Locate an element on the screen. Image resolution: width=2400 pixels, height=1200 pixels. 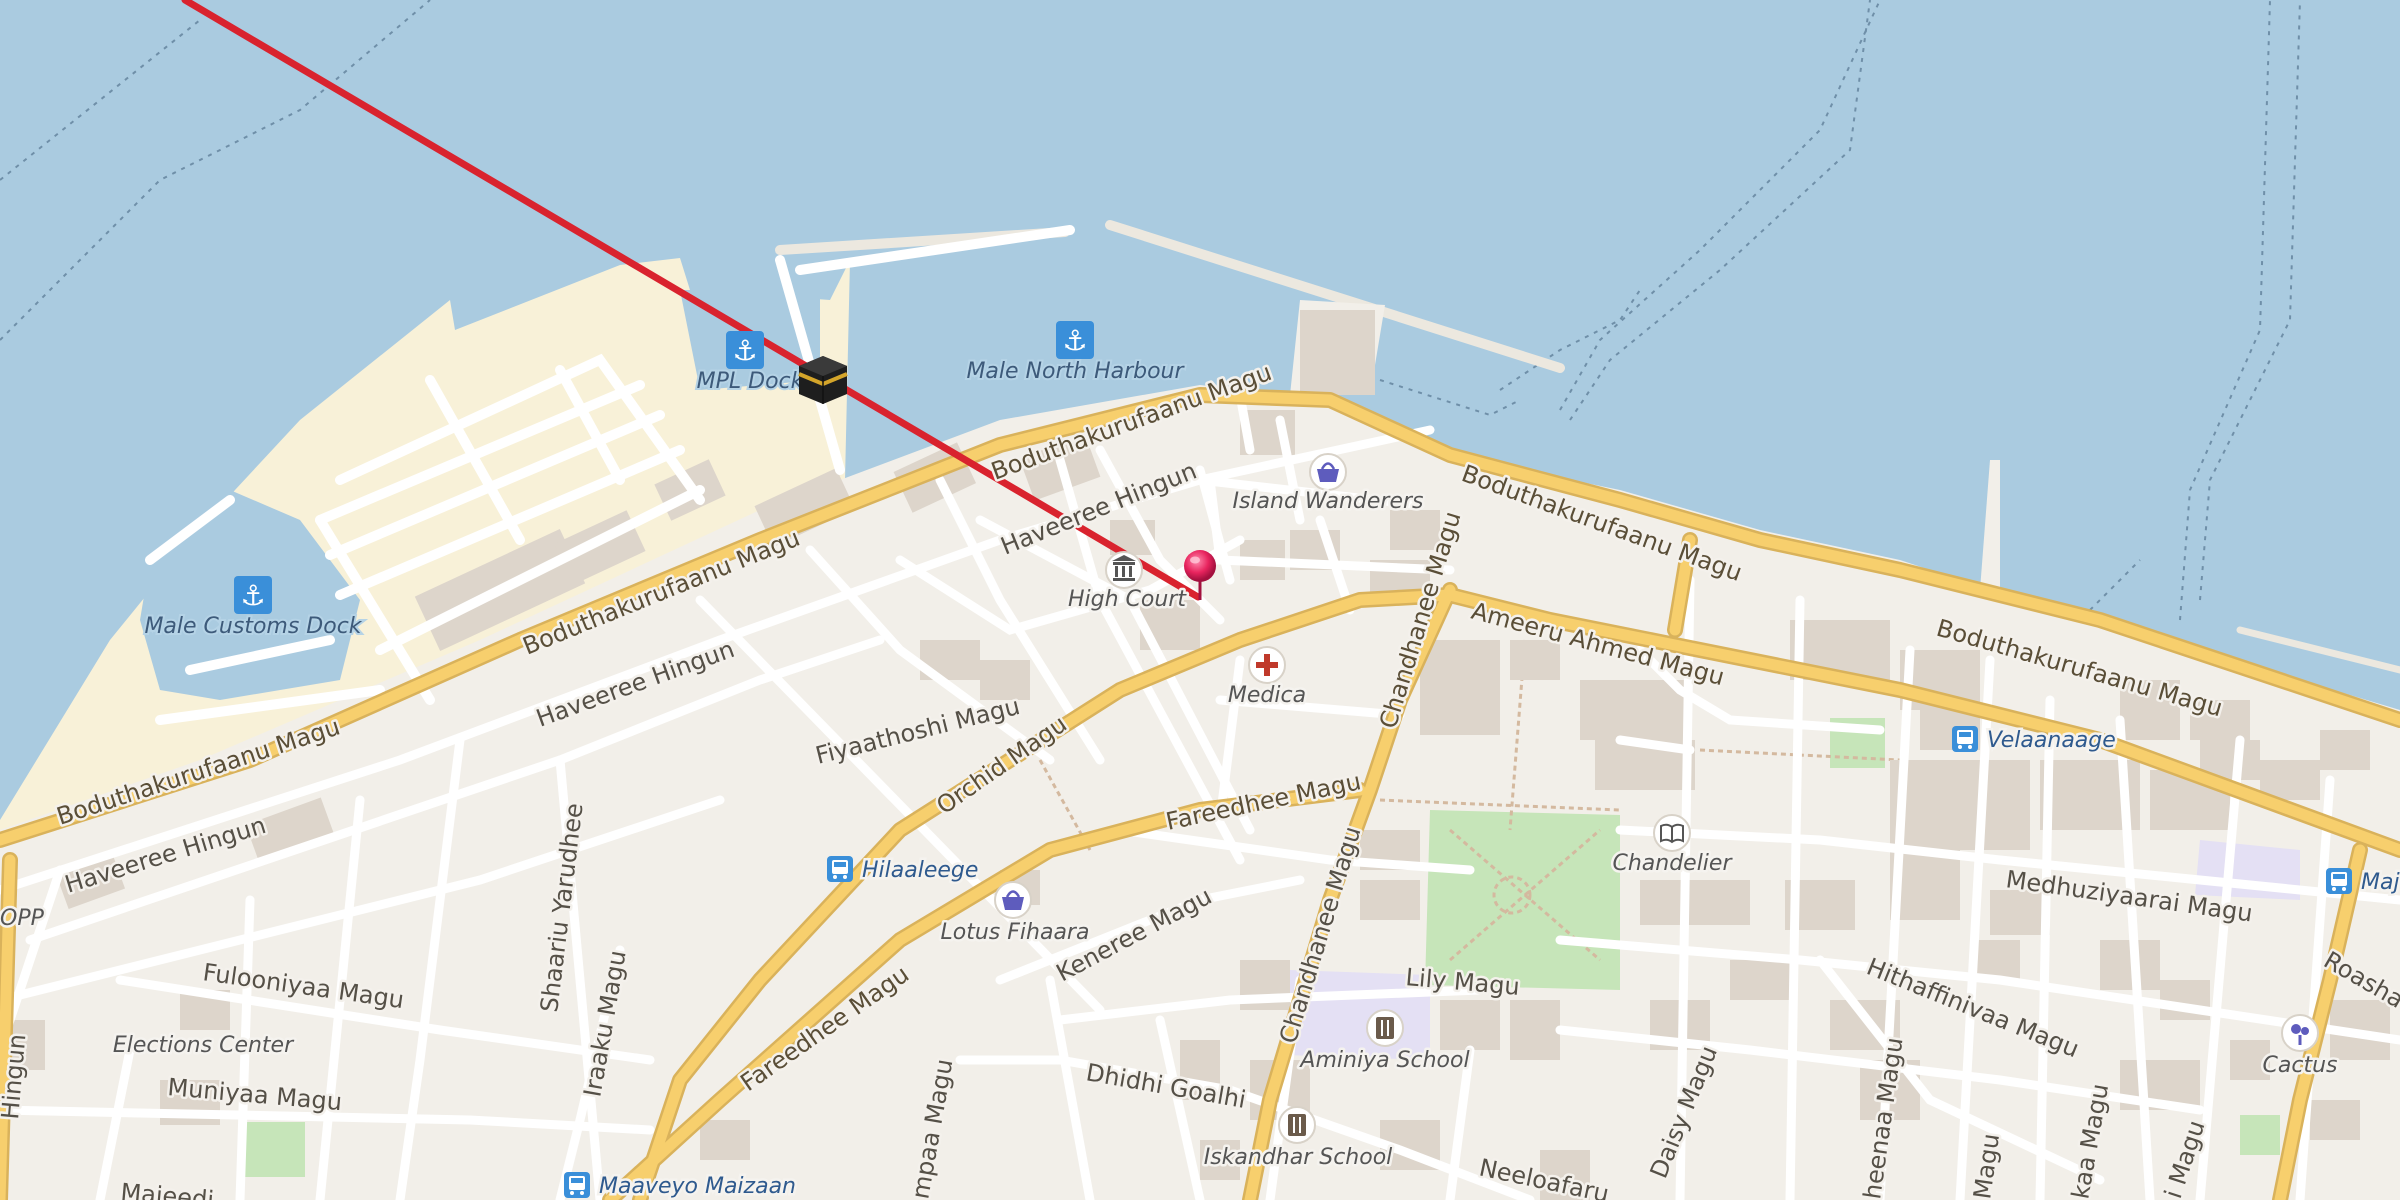
poi-label-chandelier: Chandelier is located at coordinates (1672, 863).